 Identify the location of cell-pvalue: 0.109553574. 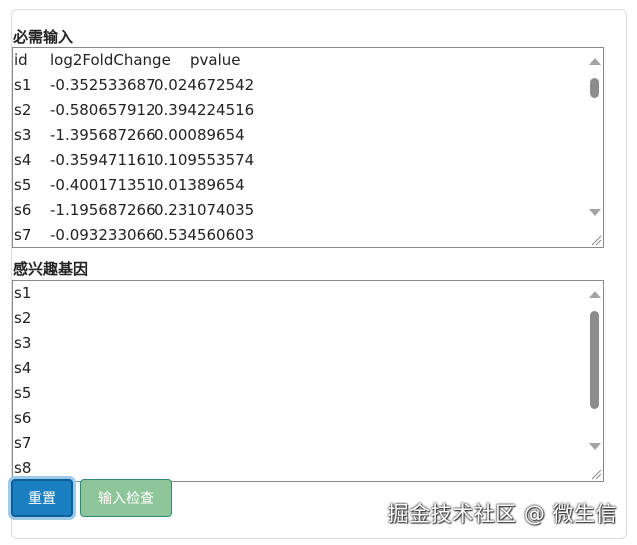
(204, 160).